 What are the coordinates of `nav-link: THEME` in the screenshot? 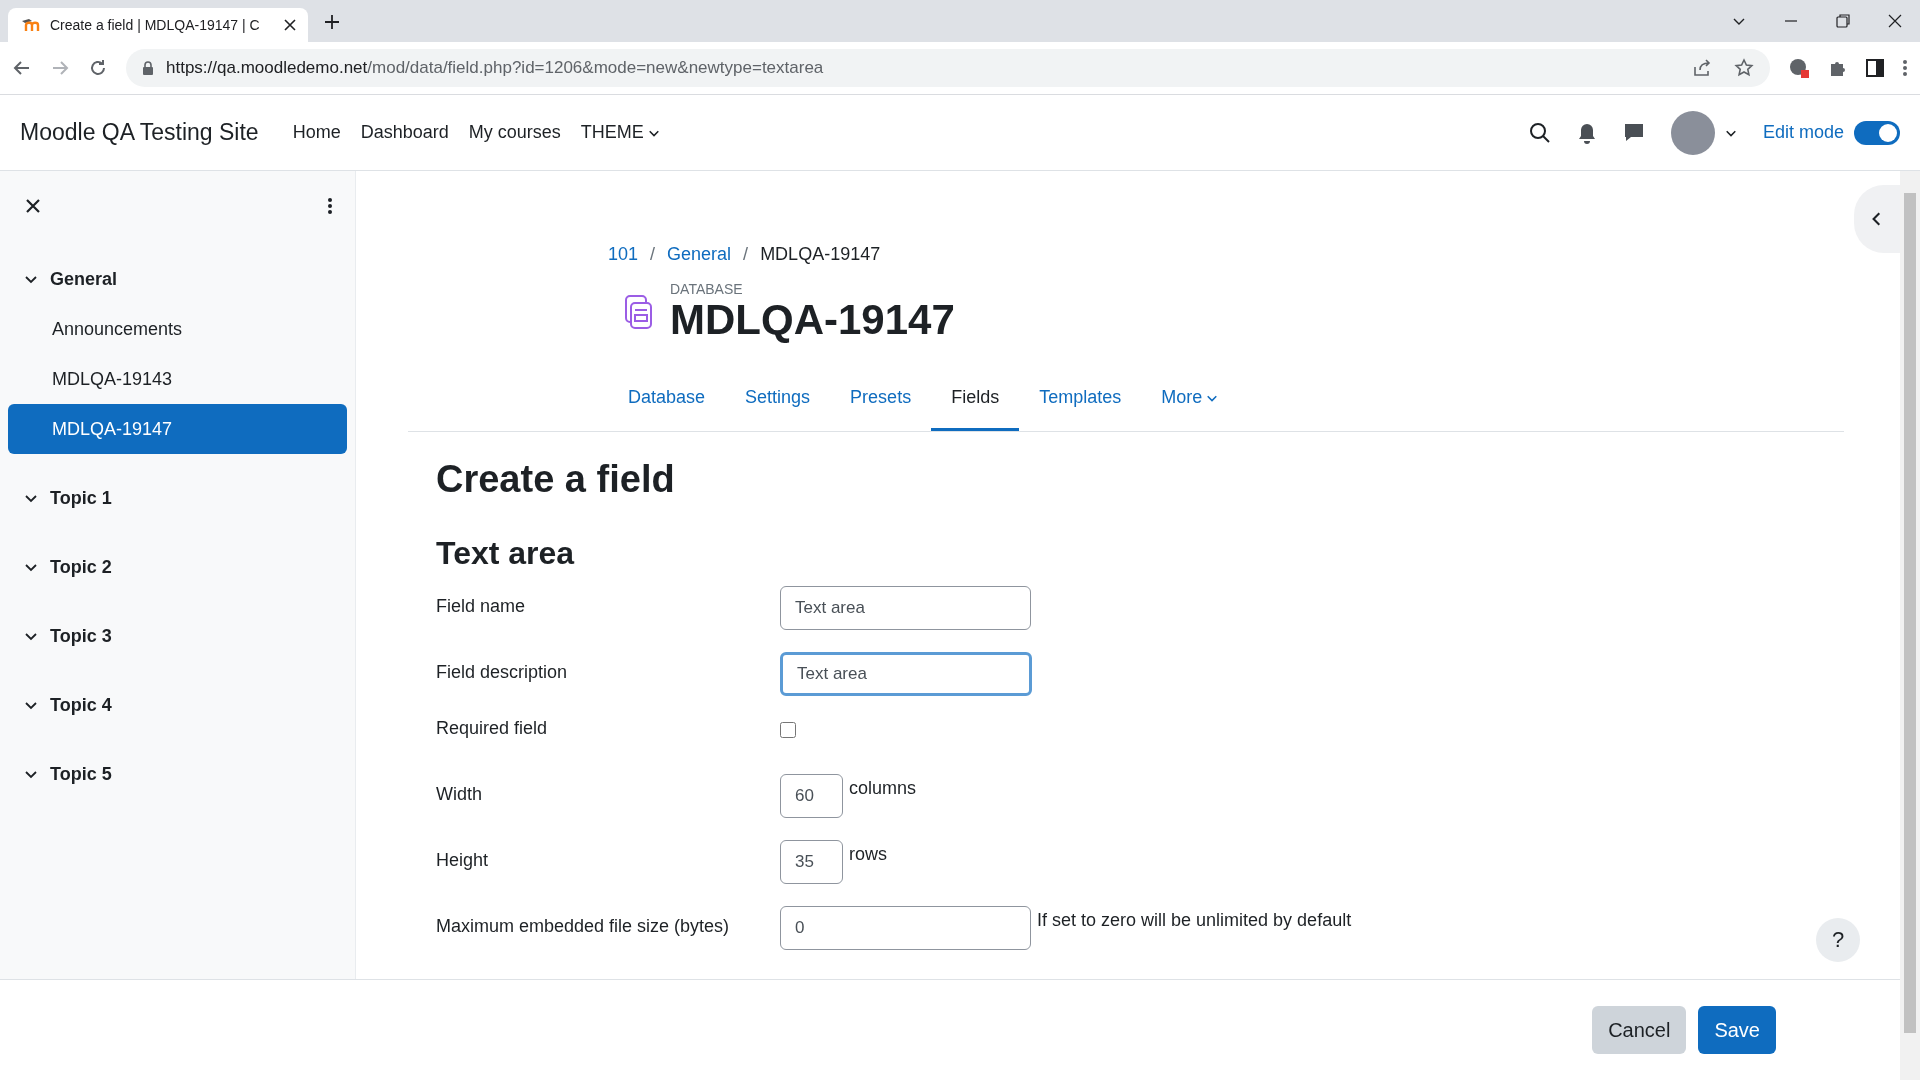 It's located at (620, 132).